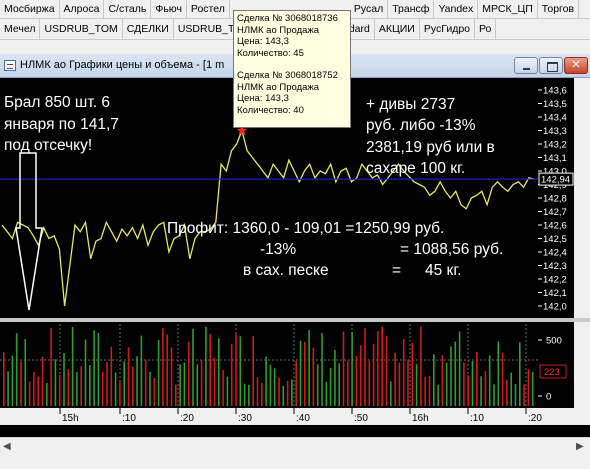  Describe the element at coordinates (278, 30) in the screenshot. I see `tooltip-deal1-side: НЛМК ао Продажа` at that location.